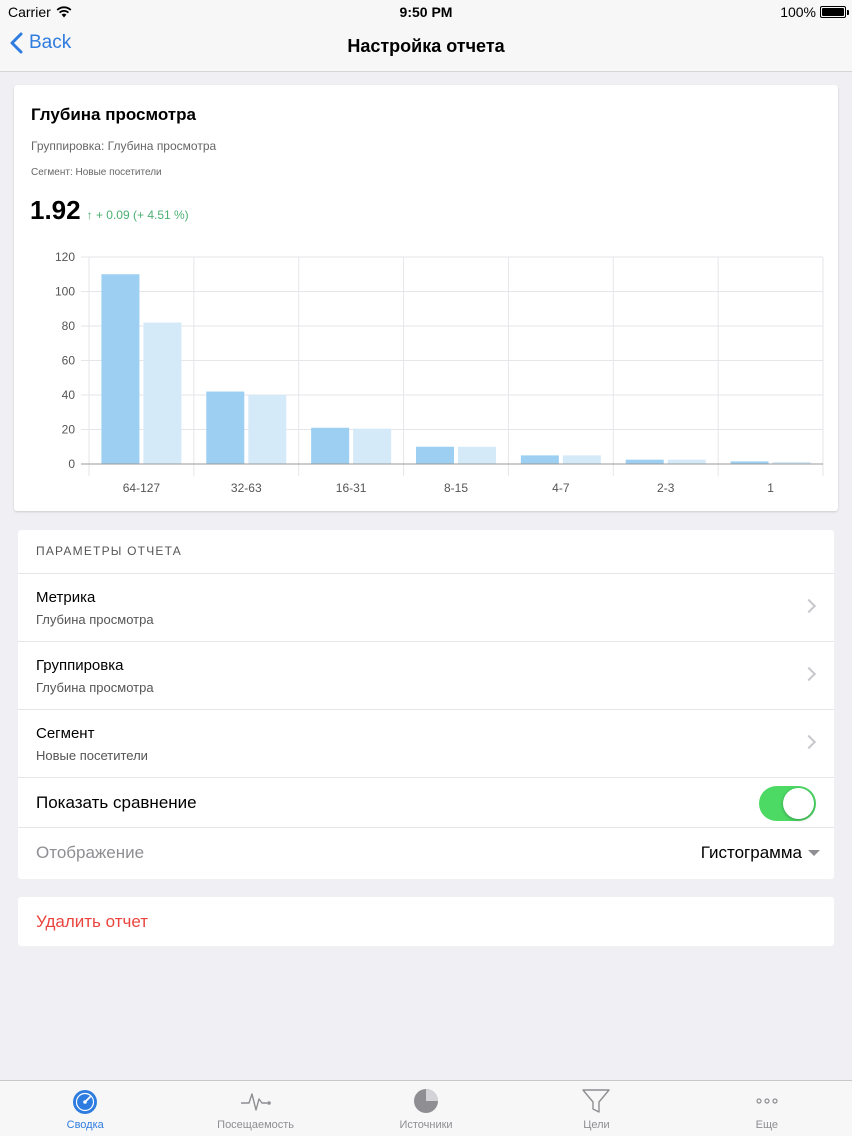  Describe the element at coordinates (834, 12) in the screenshot. I see `battery-icon` at that location.